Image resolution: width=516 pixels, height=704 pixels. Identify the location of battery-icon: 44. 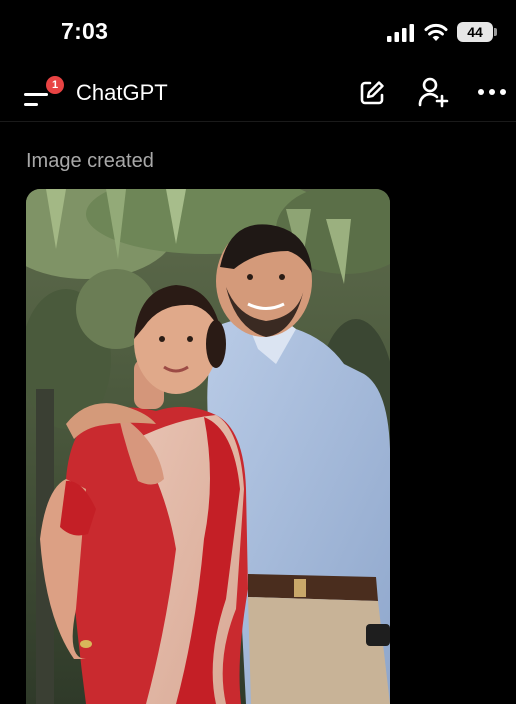
(475, 32).